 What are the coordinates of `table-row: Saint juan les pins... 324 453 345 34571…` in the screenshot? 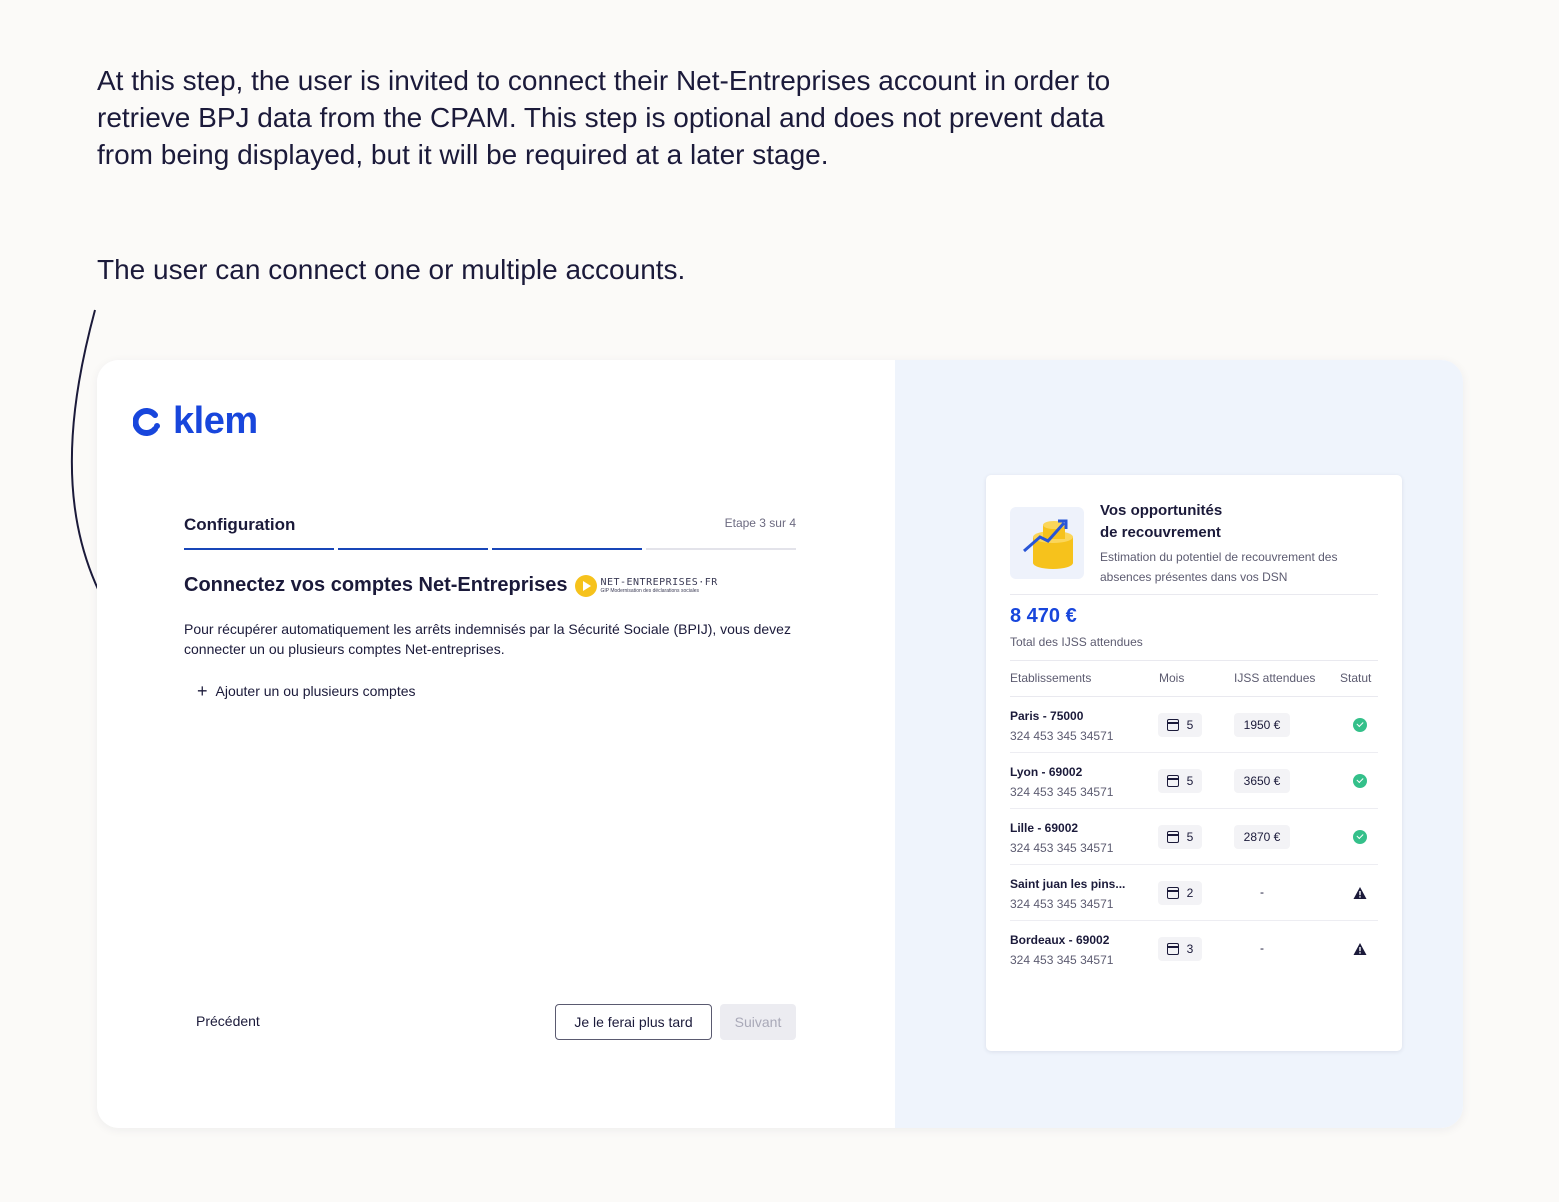 It's located at (1194, 893).